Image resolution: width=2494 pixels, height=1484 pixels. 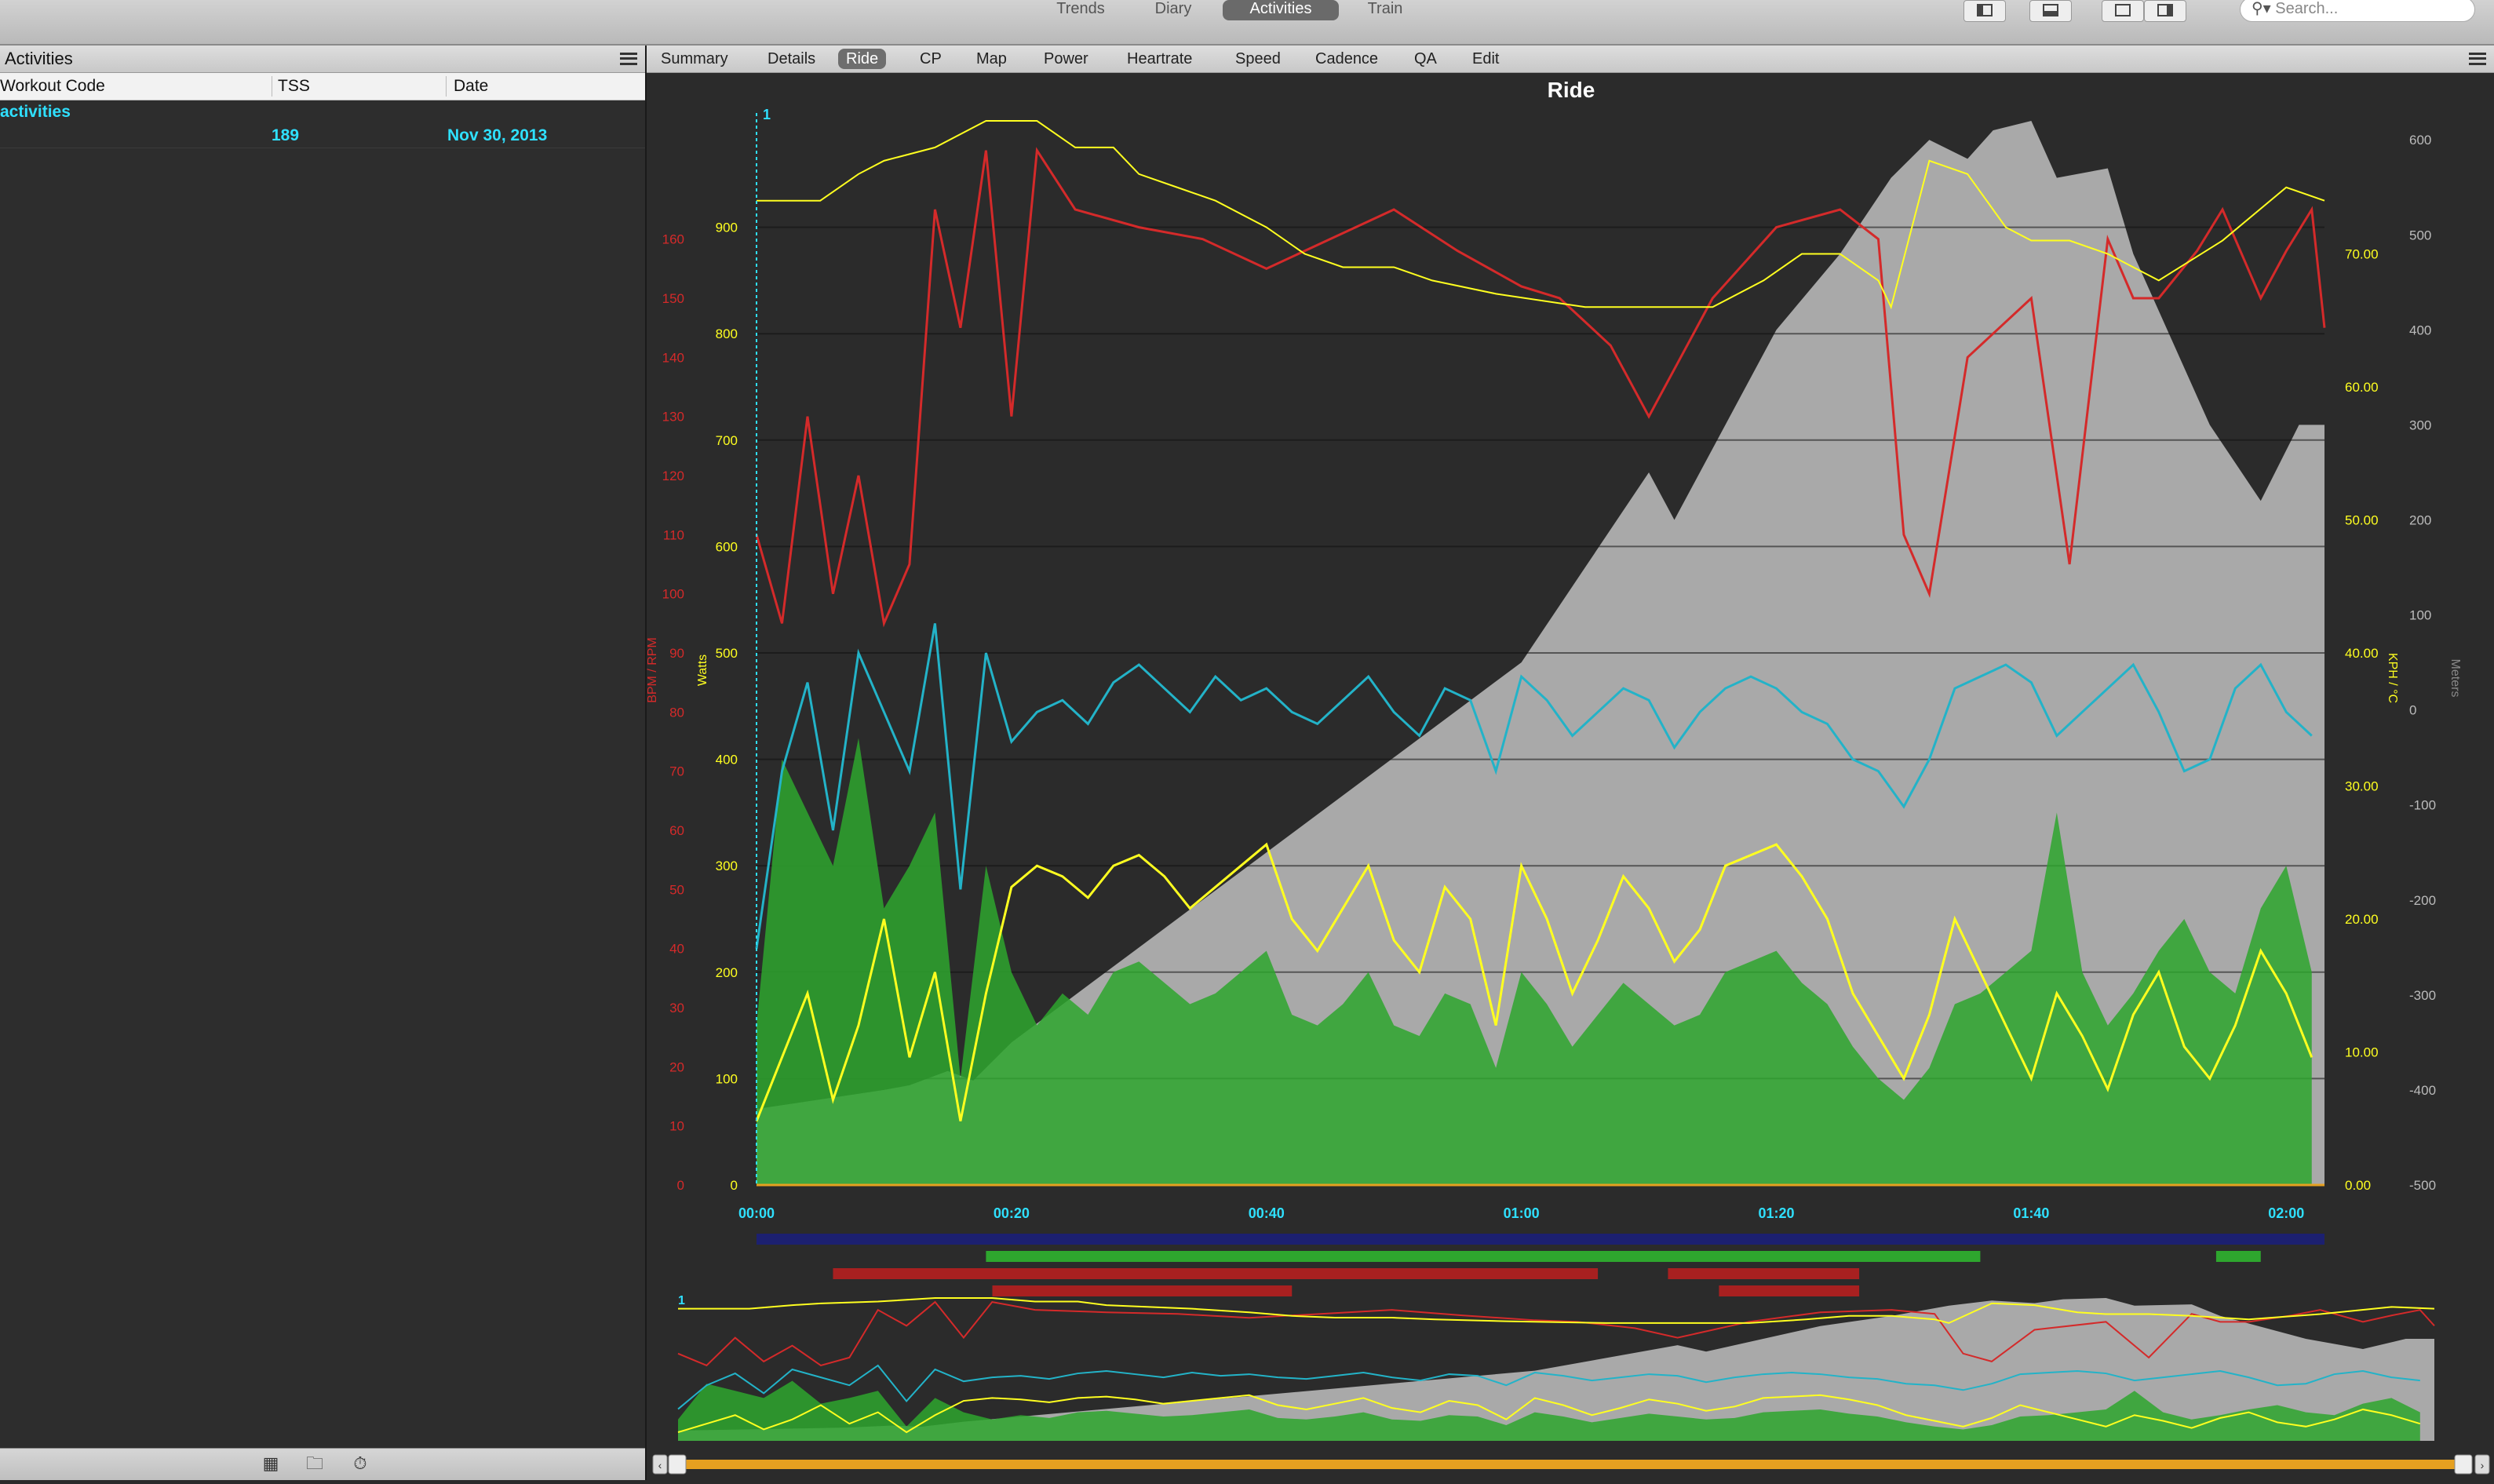 I want to click on toolbar-tab-activities: Activities, so click(x=1281, y=10).